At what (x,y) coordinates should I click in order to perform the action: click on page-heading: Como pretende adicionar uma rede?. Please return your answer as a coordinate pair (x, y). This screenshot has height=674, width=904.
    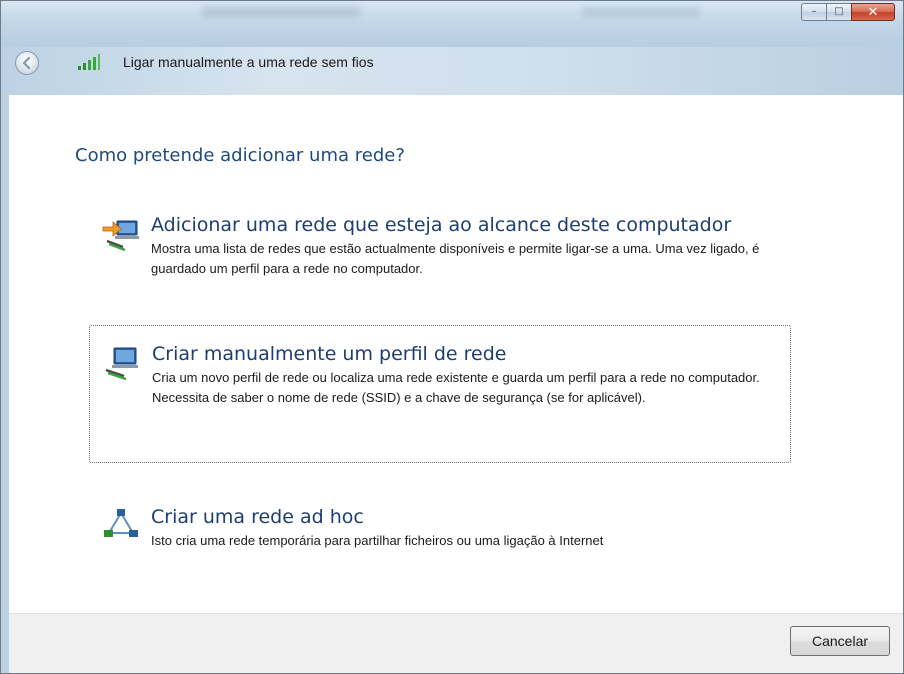
    Looking at the image, I should click on (240, 155).